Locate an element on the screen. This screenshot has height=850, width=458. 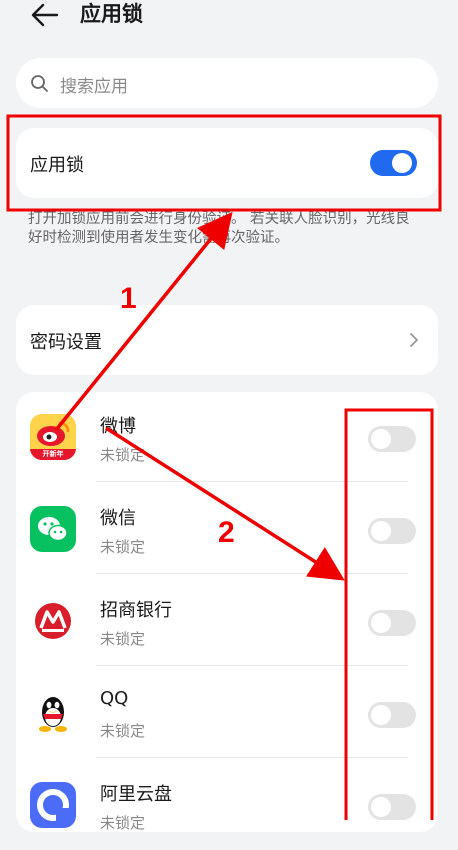
aliyun-drive-icon is located at coordinates (53, 805).